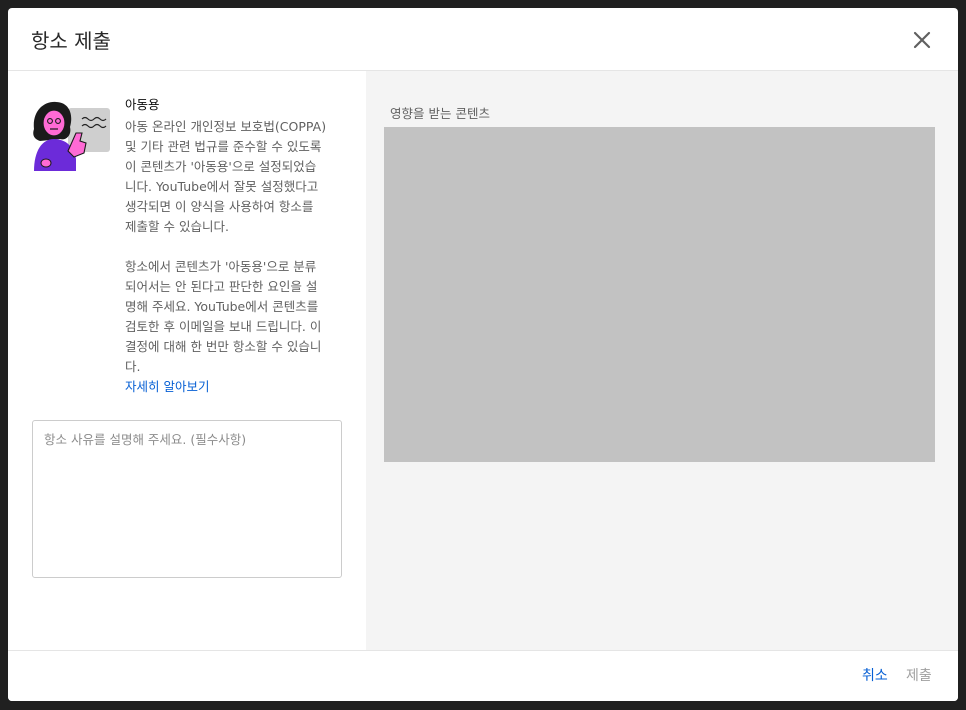 The width and height of the screenshot is (966, 710). Describe the element at coordinates (483, 39) in the screenshot. I see `dialog-header: 항소 제출` at that location.